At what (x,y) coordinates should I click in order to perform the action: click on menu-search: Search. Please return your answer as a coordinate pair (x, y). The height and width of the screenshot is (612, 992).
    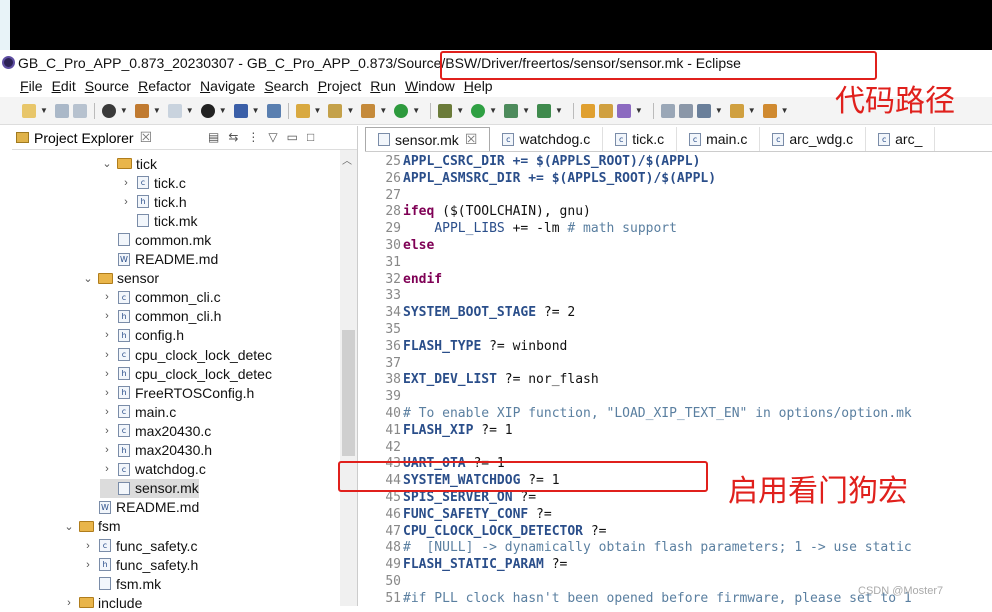
    Looking at the image, I should click on (286, 86).